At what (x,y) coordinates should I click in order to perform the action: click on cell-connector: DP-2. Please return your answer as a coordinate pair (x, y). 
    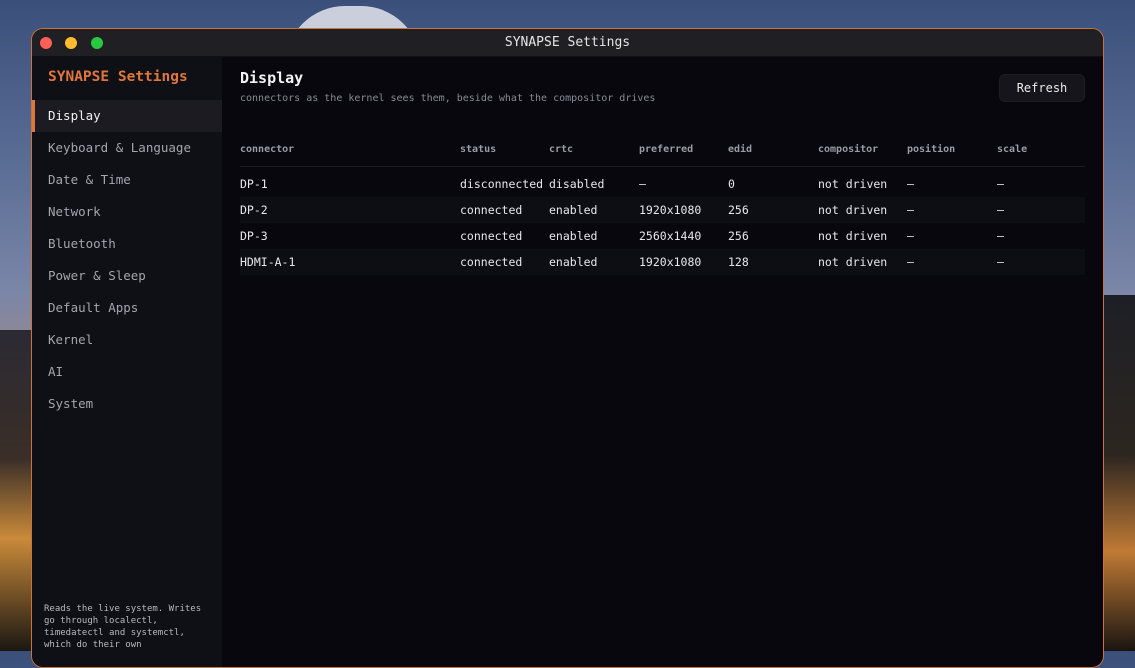
    Looking at the image, I should click on (350, 210).